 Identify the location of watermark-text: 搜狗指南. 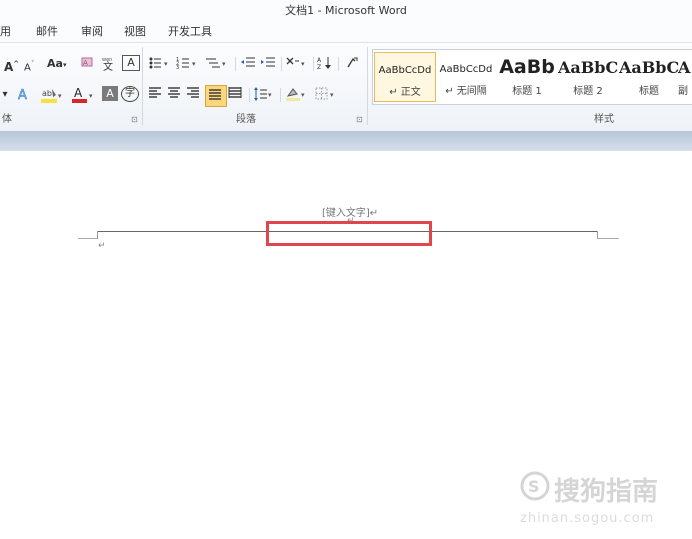
(606, 492).